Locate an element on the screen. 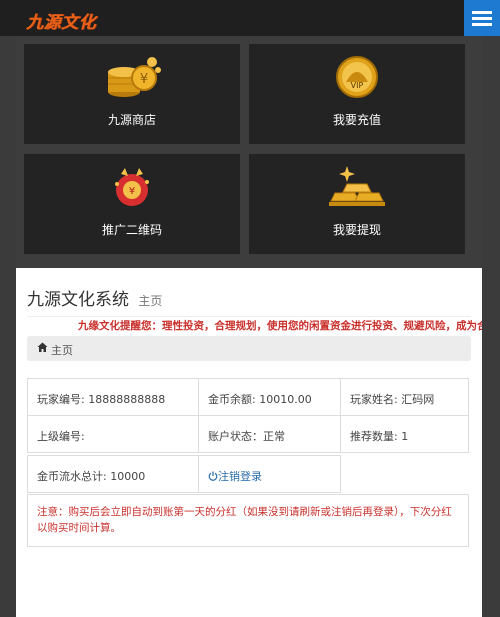 The width and height of the screenshot is (500, 617). notice-marquee: 九缘文化提醒您：理性投资，合理规划，使用您的闲置资金进行投资、规避风险，成为合 is located at coordinates (254, 326).